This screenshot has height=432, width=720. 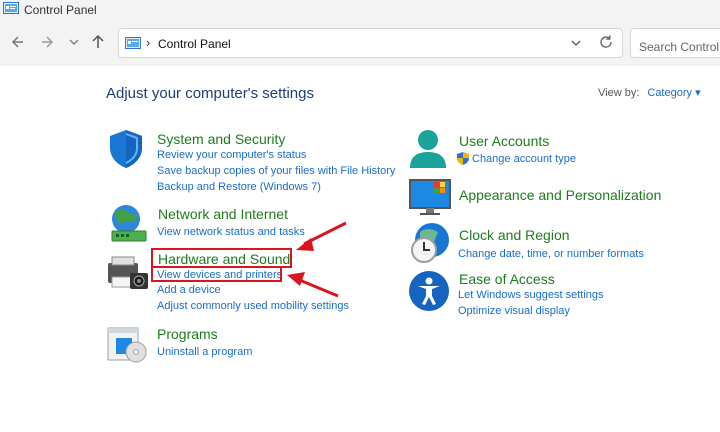 What do you see at coordinates (321, 236) in the screenshot?
I see `annotation-arrow-top` at bounding box center [321, 236].